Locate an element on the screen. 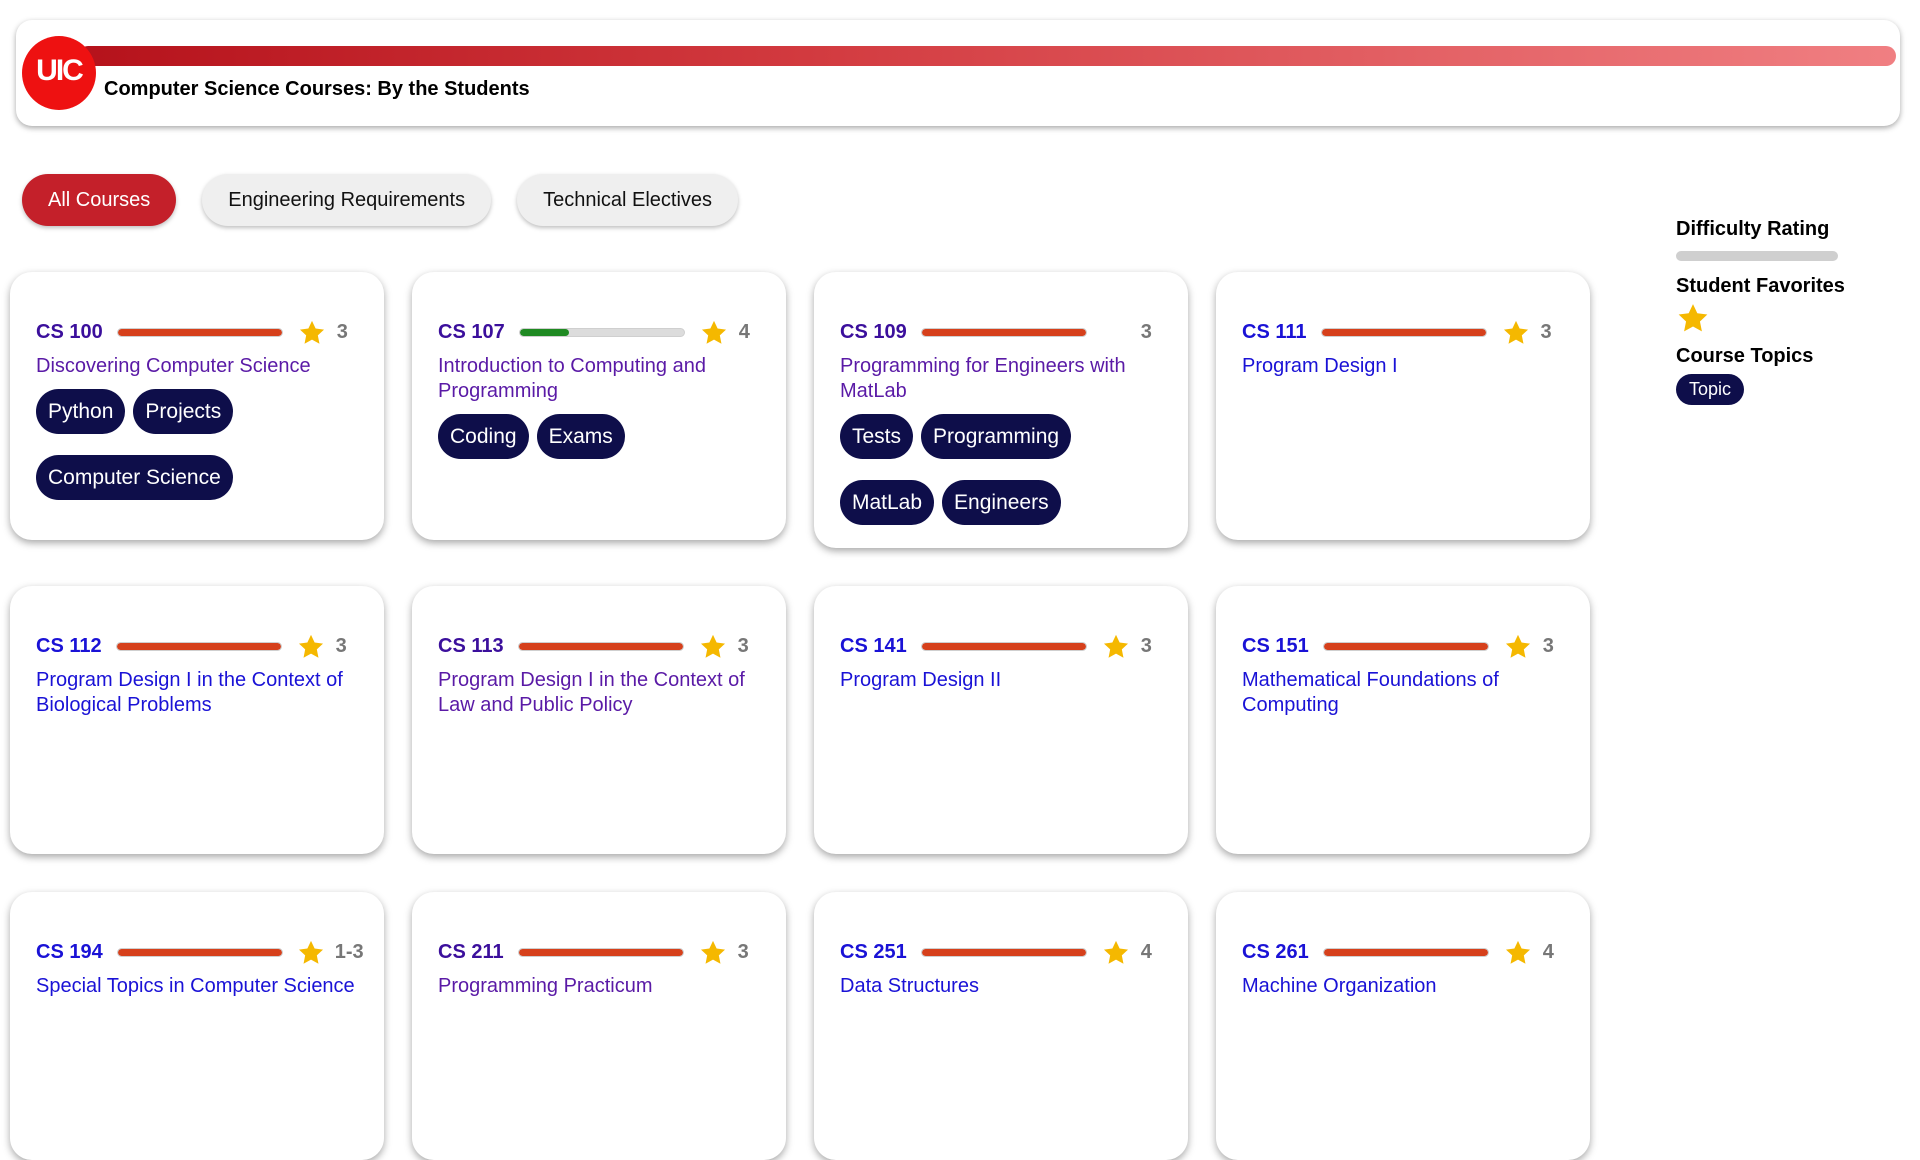 The width and height of the screenshot is (1920, 1160). course-name-link: Discovering Computer Science is located at coordinates (197, 366).